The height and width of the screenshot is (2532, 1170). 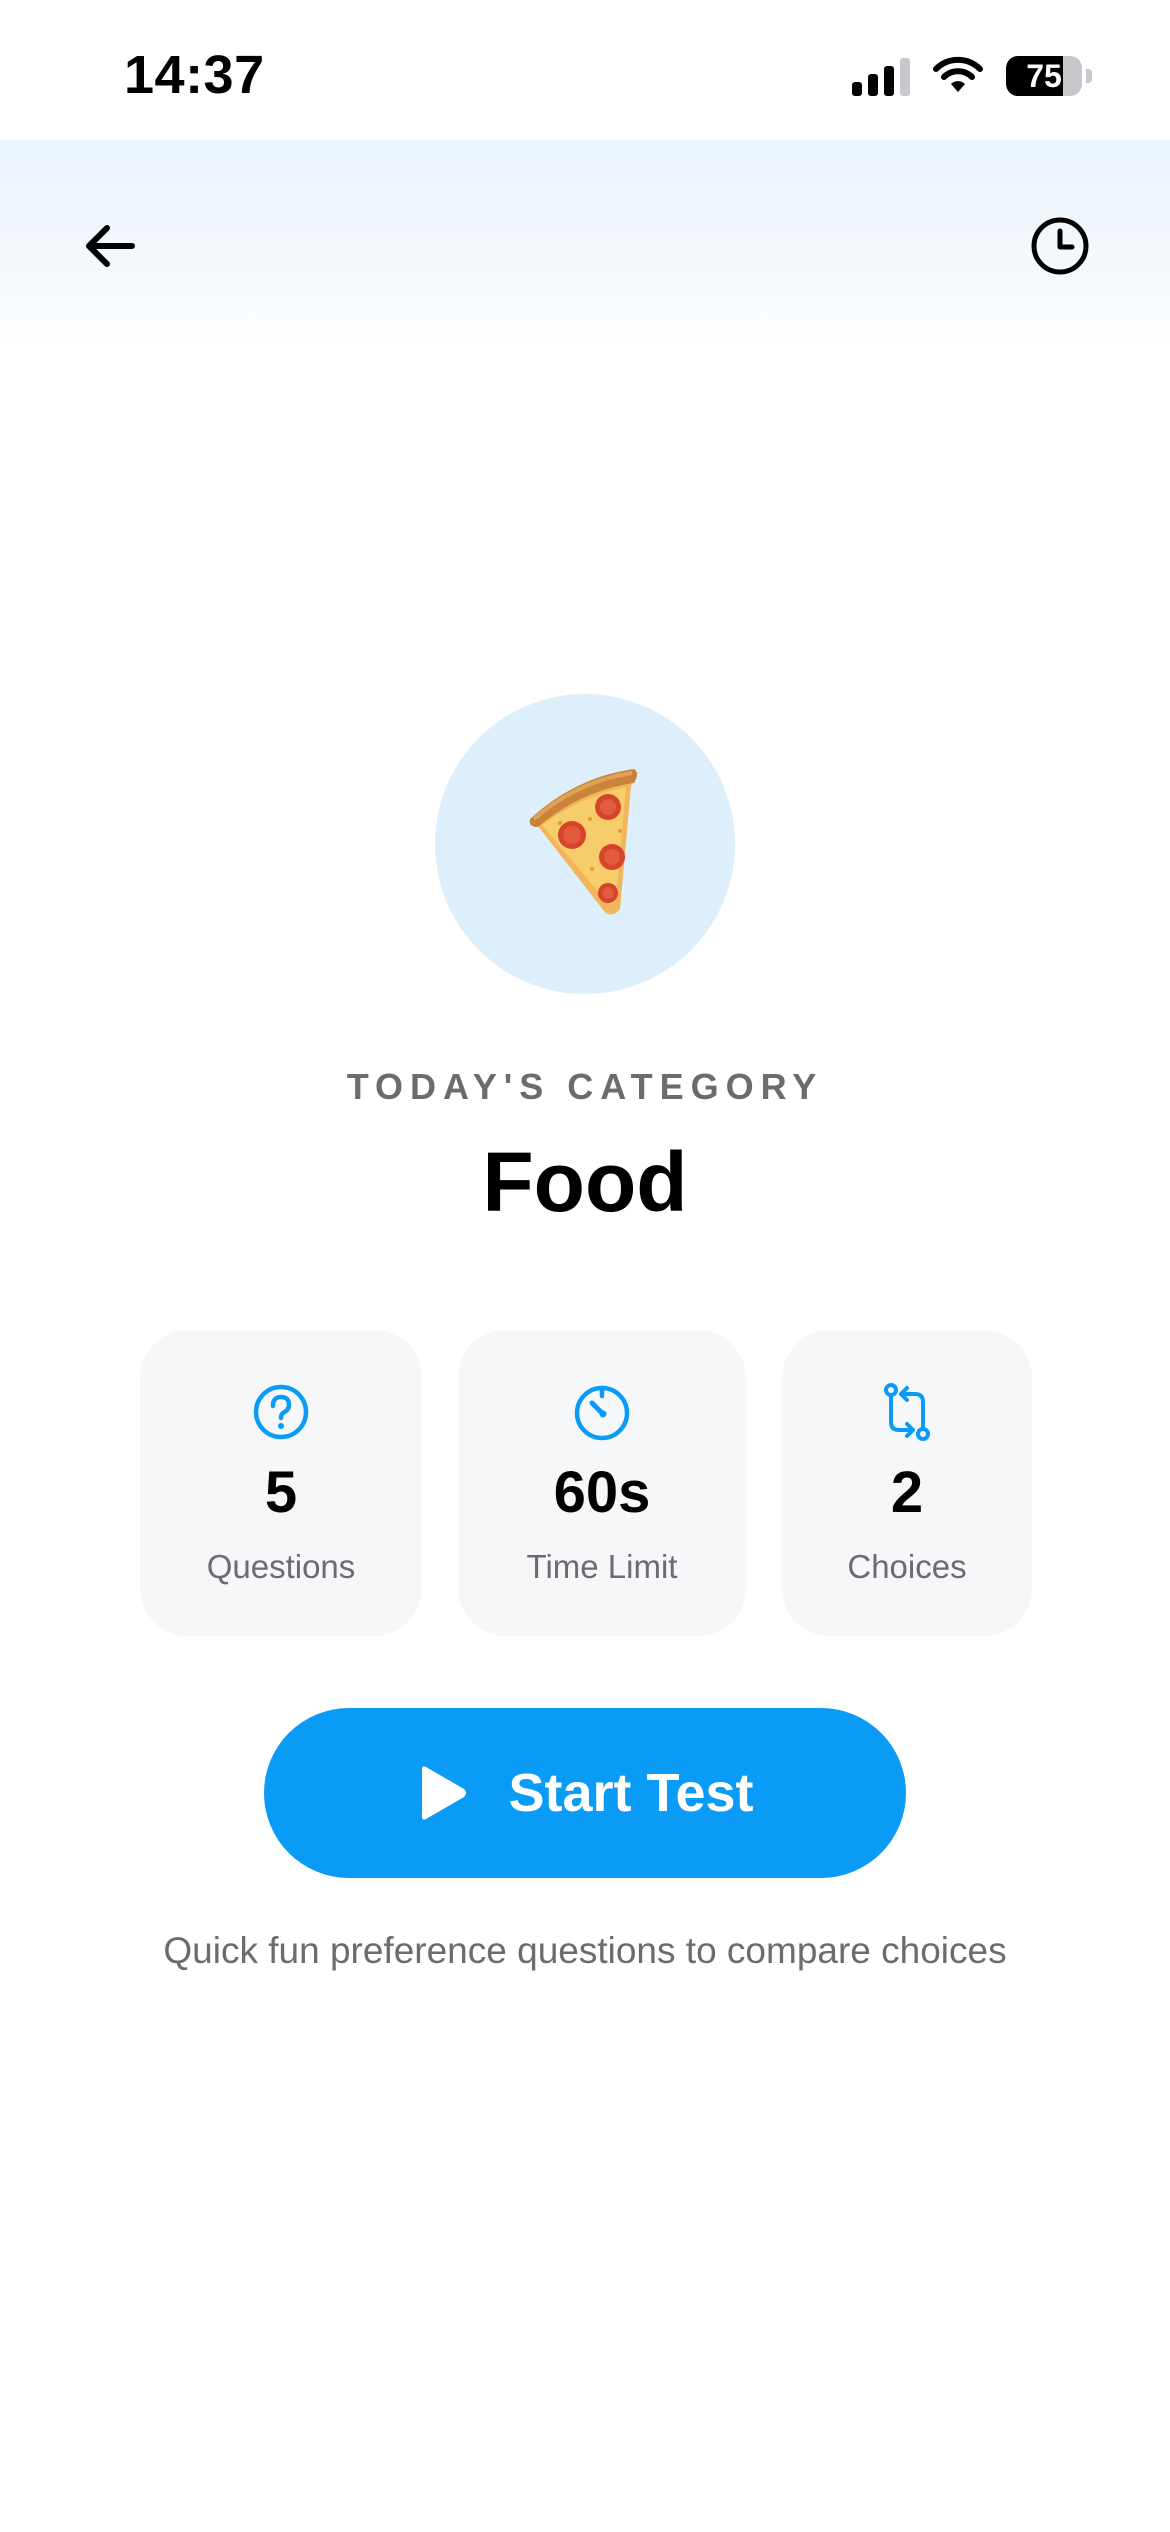 I want to click on cellular-signal-icon, so click(x=881, y=76).